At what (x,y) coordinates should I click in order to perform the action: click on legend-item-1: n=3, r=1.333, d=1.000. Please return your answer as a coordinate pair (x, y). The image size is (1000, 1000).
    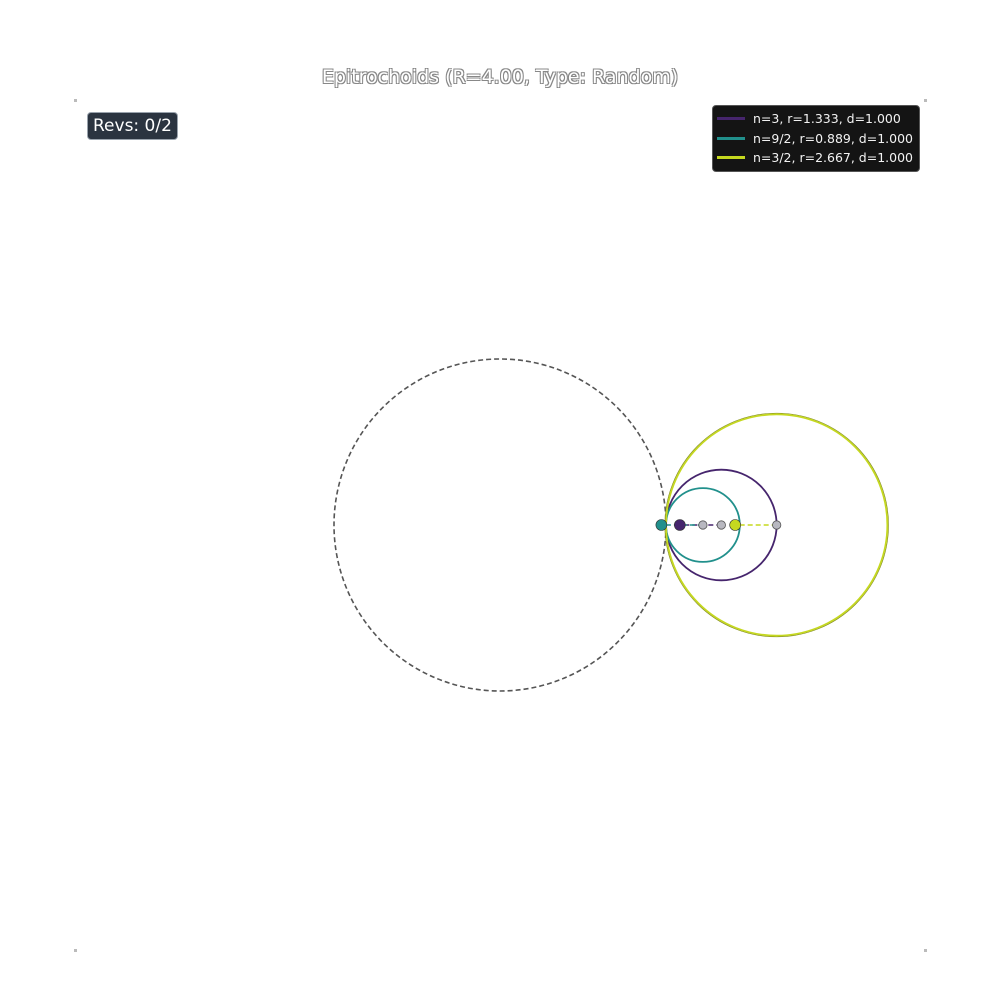
    Looking at the image, I should click on (815, 119).